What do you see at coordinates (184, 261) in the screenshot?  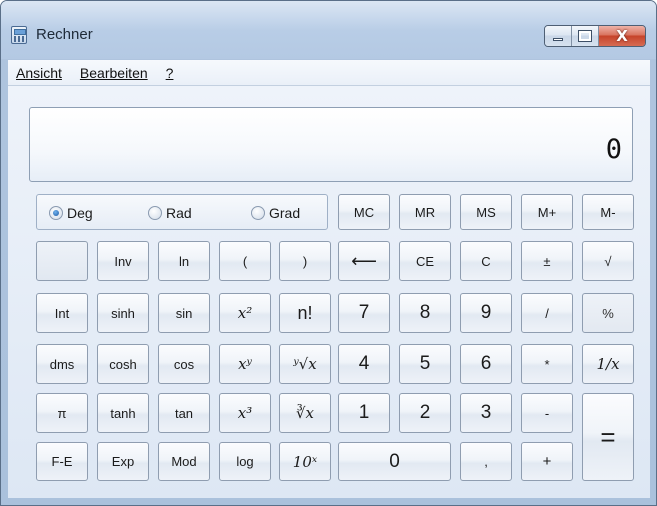 I see `ln-button: ln` at bounding box center [184, 261].